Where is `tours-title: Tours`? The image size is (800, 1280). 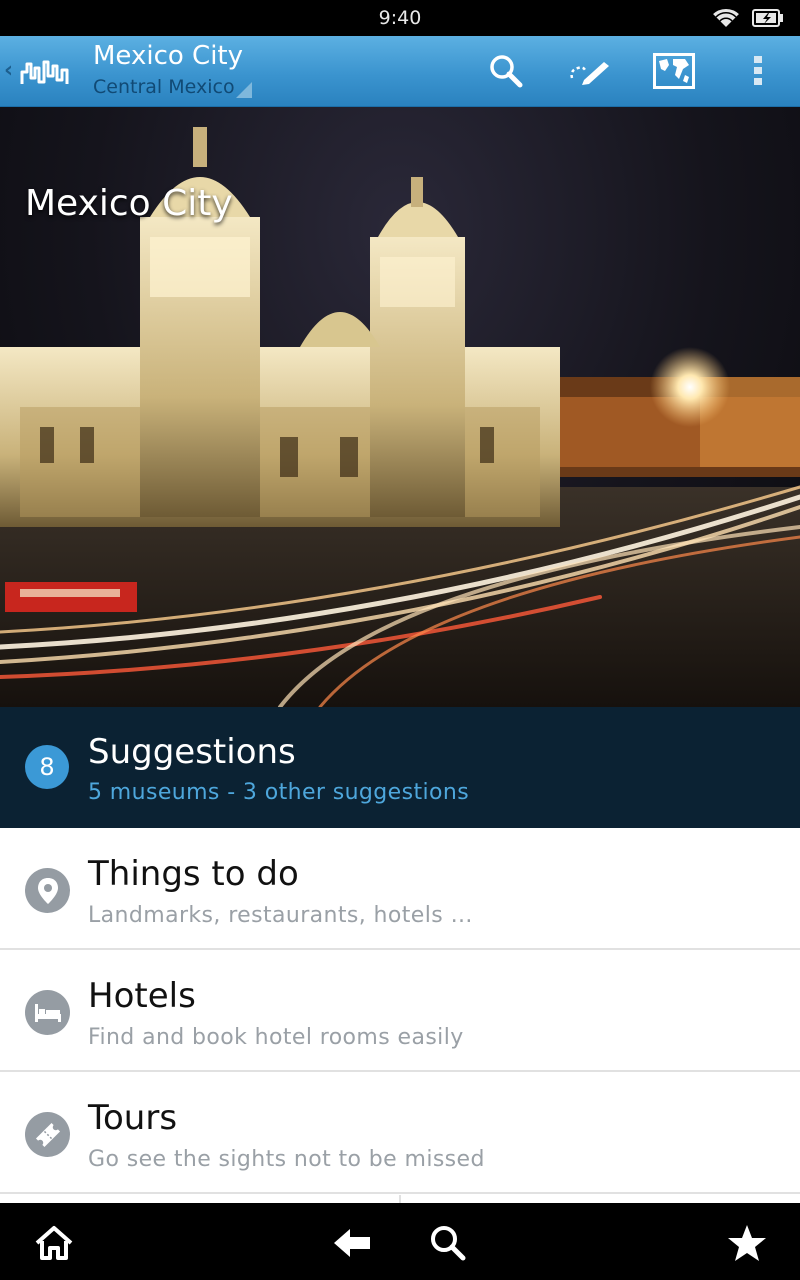
tours-title: Tours is located at coordinates (133, 1118).